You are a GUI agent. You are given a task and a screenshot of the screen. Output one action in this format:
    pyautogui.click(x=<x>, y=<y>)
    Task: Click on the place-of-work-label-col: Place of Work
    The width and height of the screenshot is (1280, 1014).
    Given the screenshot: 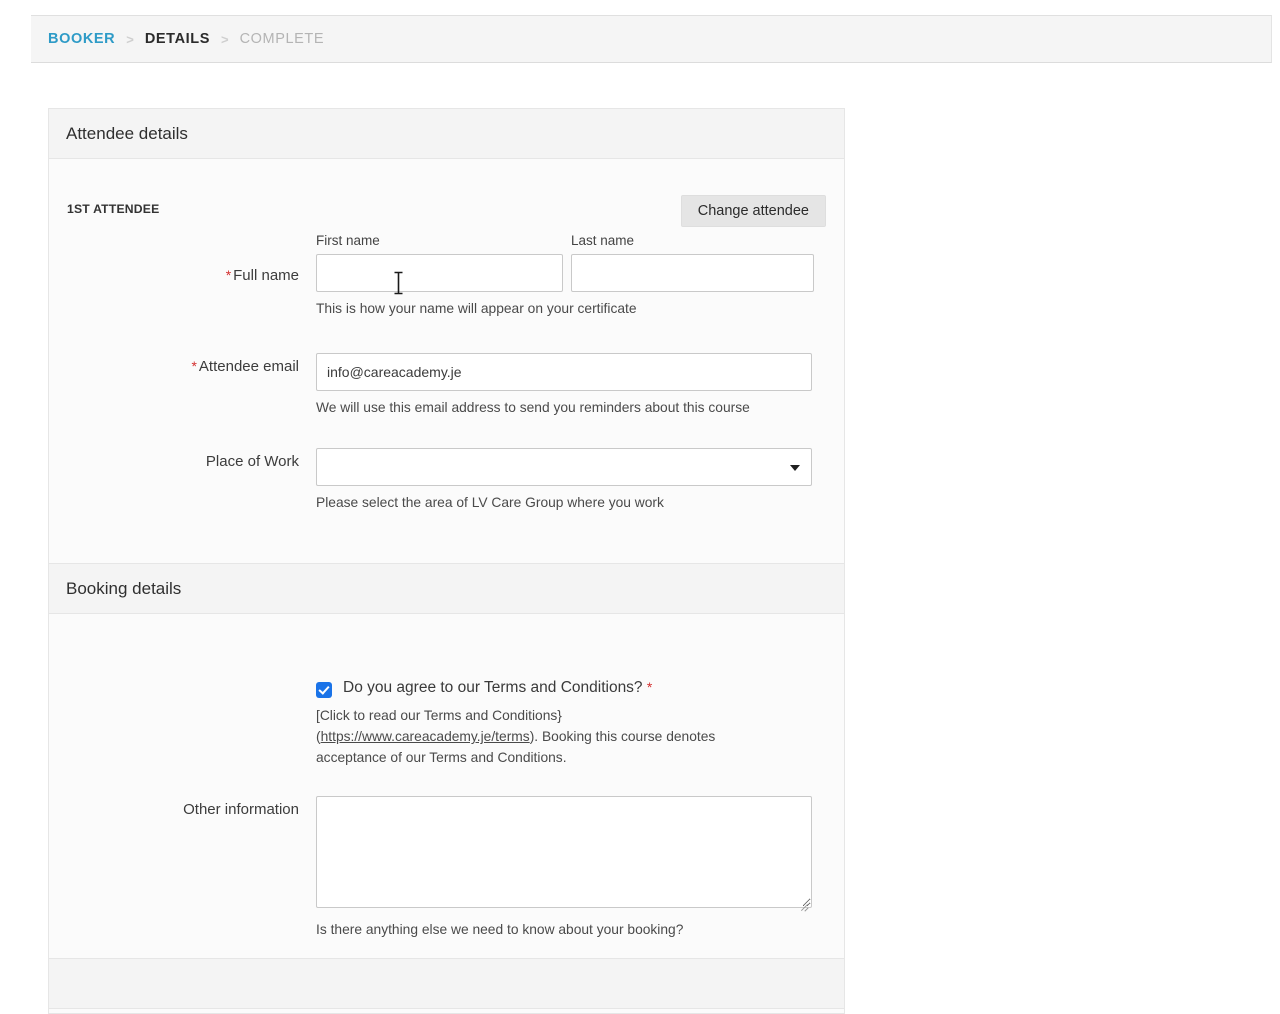 What is the action you would take?
    pyautogui.click(x=182, y=481)
    